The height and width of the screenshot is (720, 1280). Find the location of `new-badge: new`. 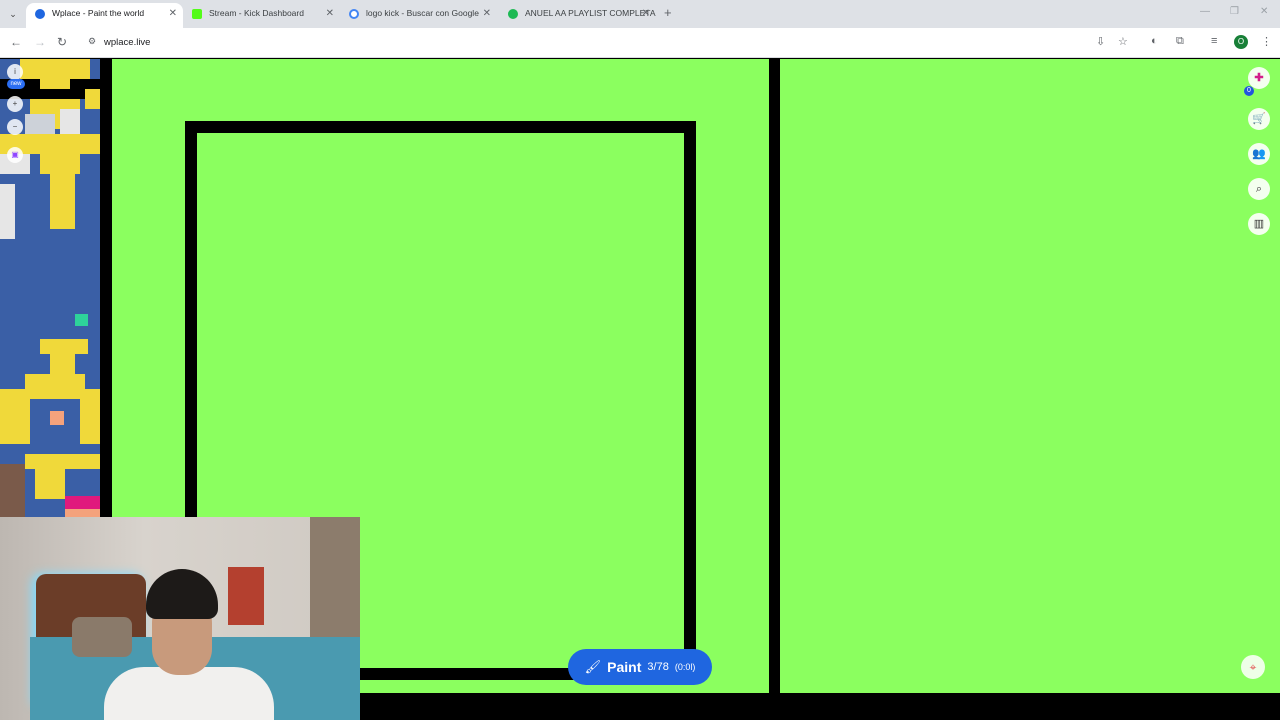

new-badge: new is located at coordinates (16, 84).